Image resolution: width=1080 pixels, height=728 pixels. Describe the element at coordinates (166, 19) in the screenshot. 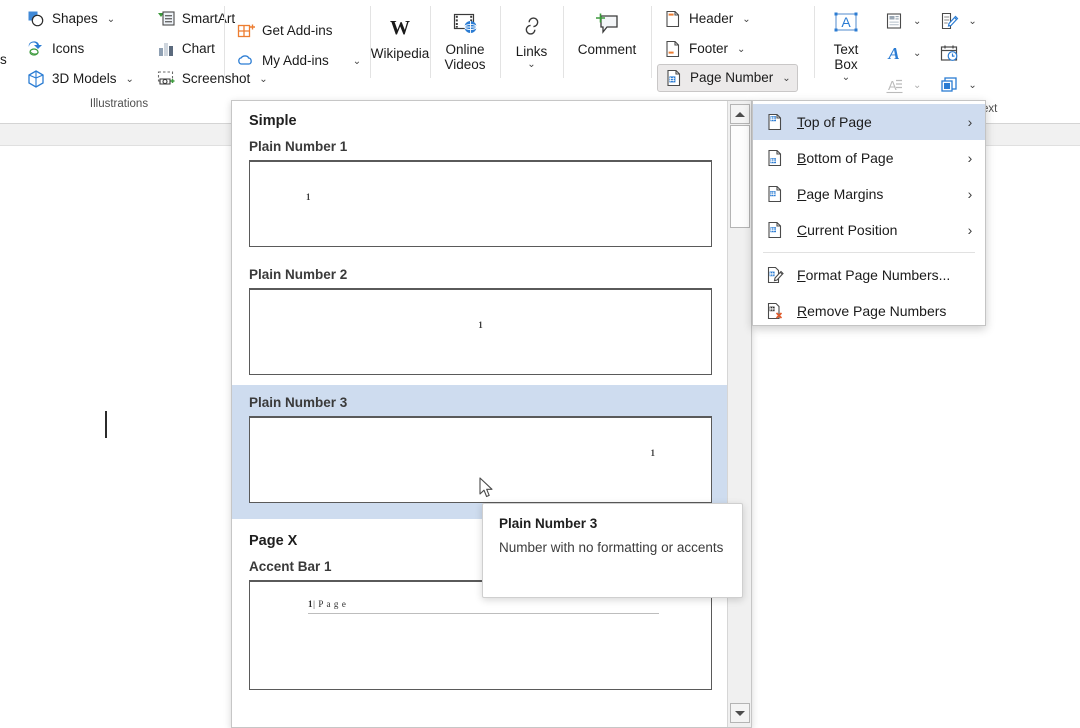

I see `smartart-icon` at that location.